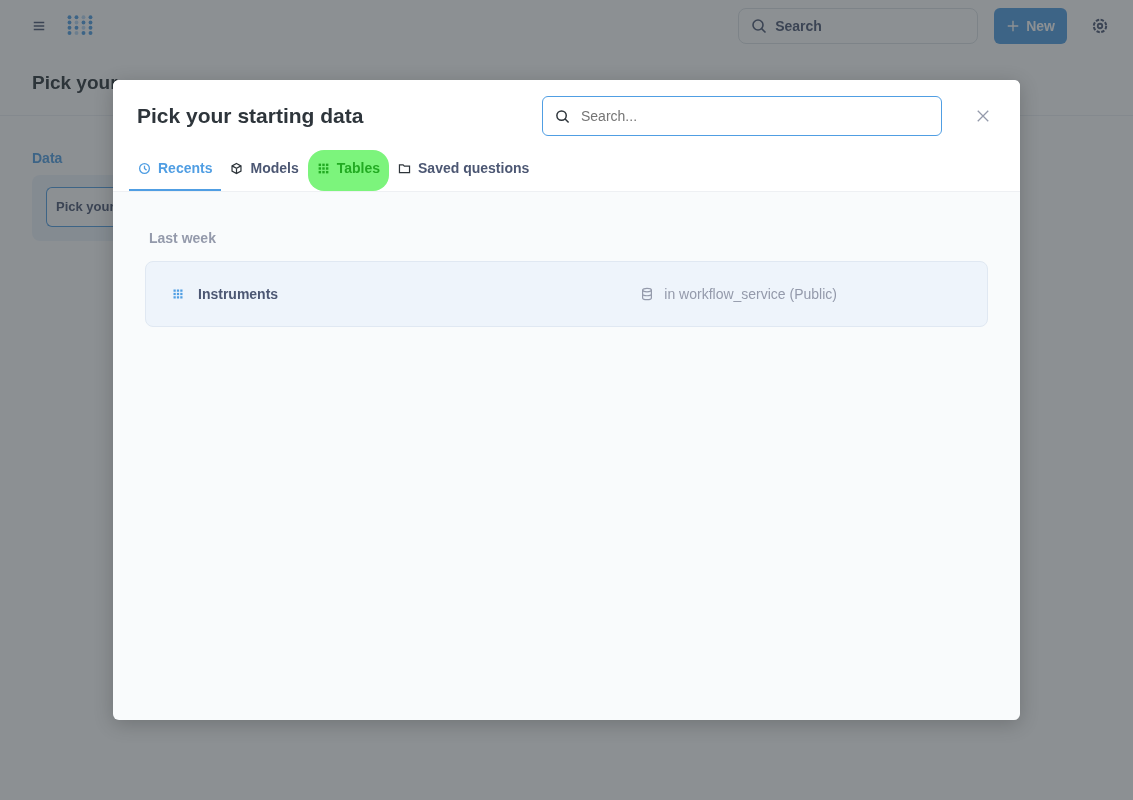 This screenshot has width=1133, height=800. I want to click on item-name: Instruments, so click(238, 294).